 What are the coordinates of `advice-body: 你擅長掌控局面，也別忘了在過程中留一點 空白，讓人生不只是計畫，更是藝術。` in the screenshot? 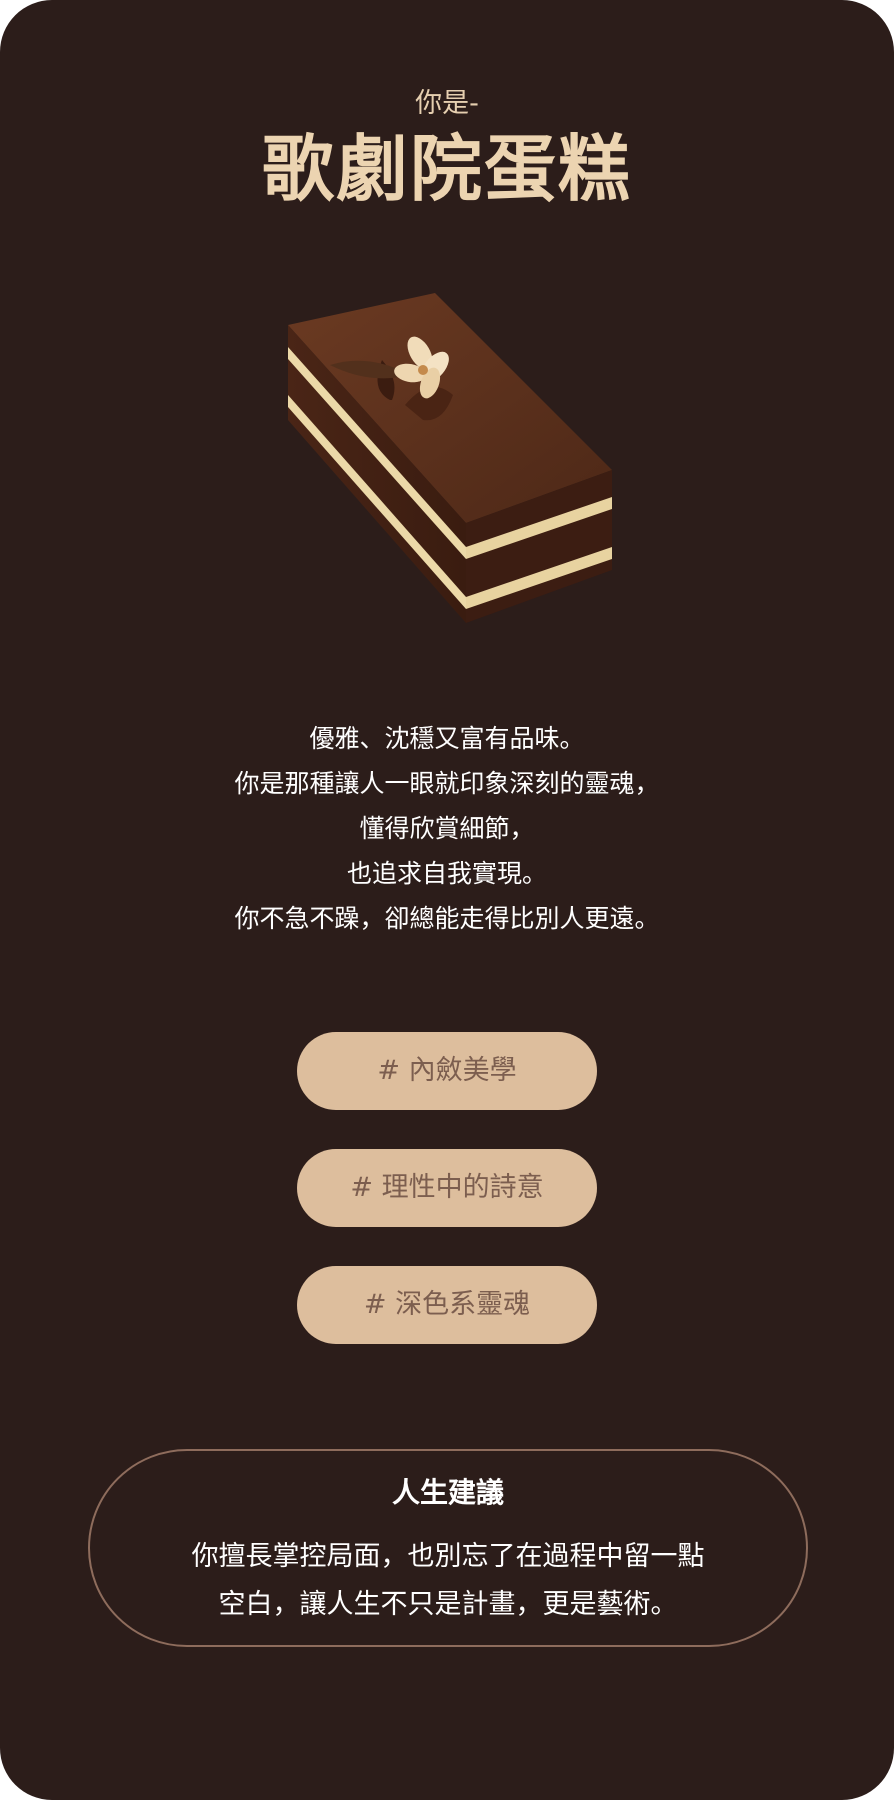 It's located at (448, 1581).